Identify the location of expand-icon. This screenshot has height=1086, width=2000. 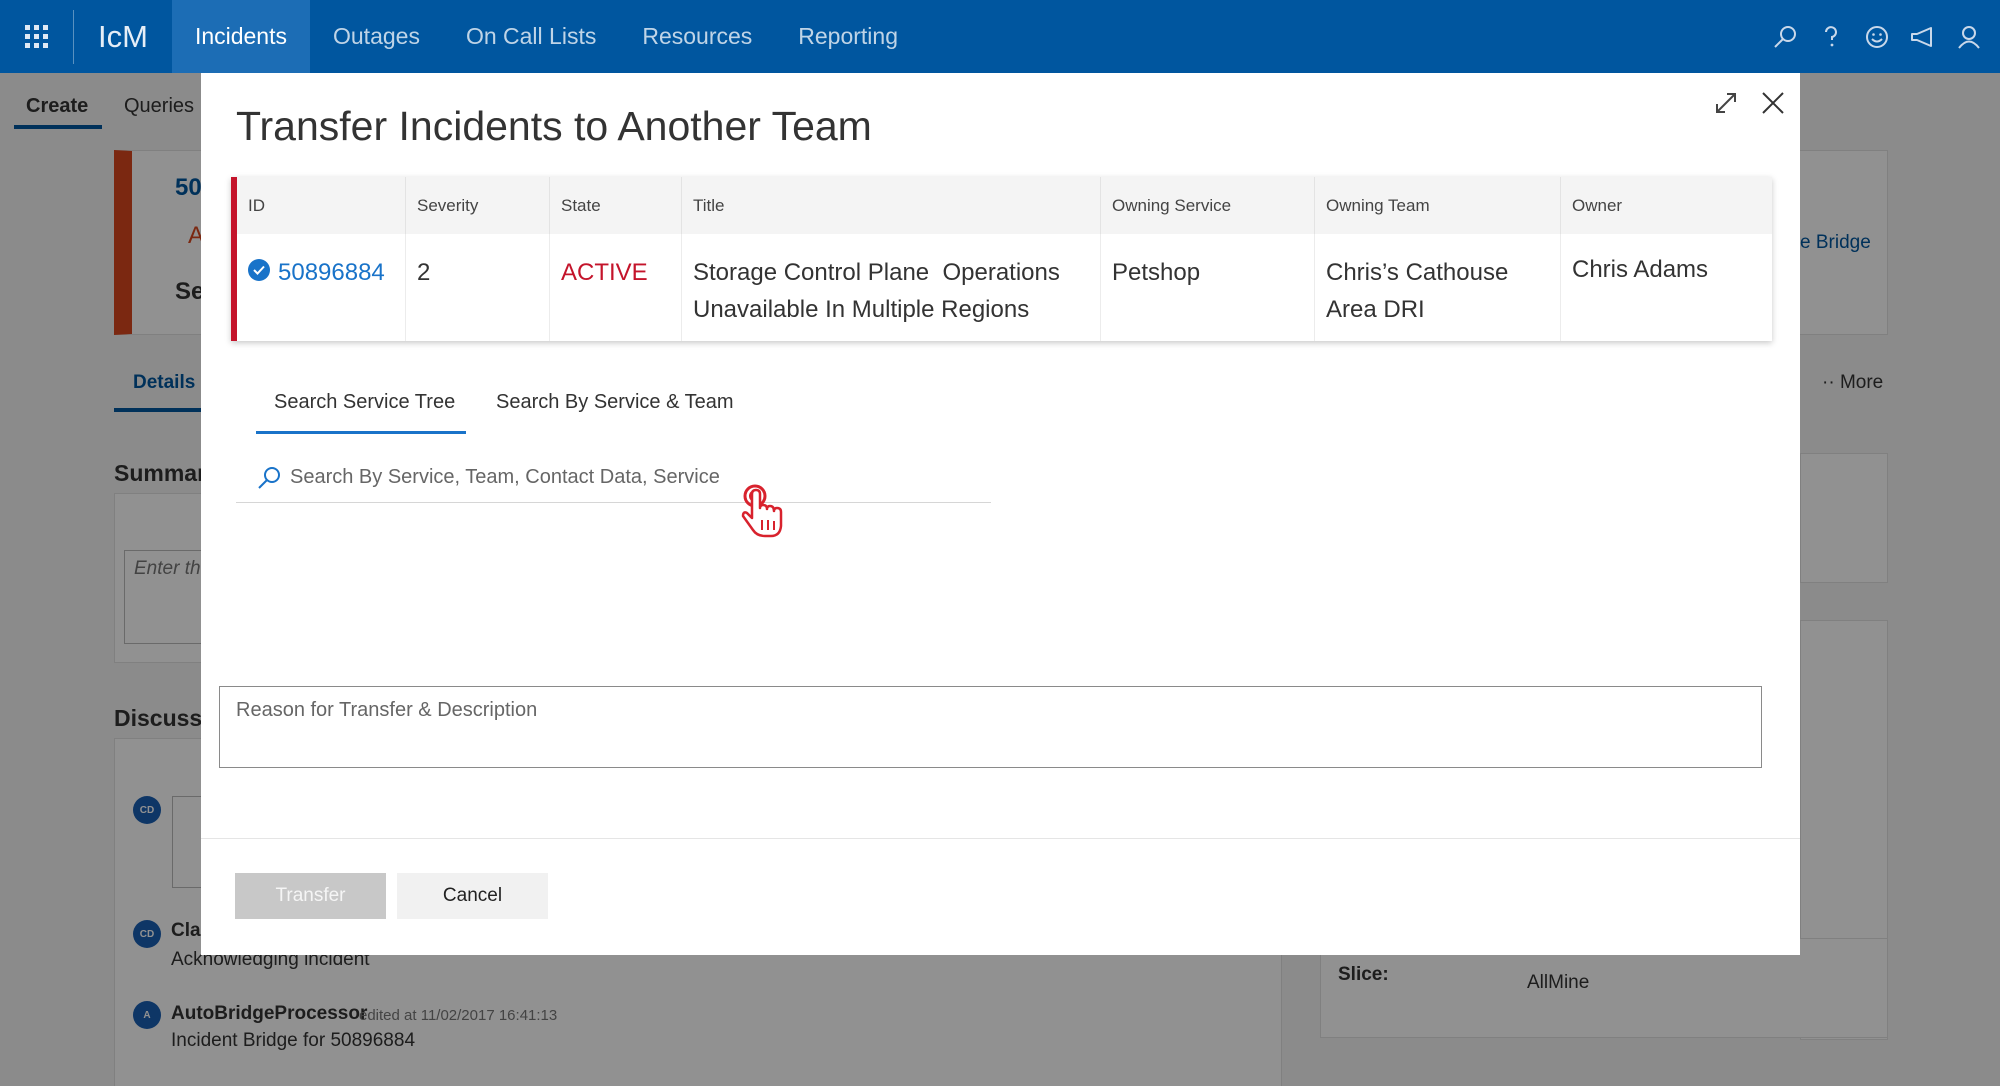
(1726, 103).